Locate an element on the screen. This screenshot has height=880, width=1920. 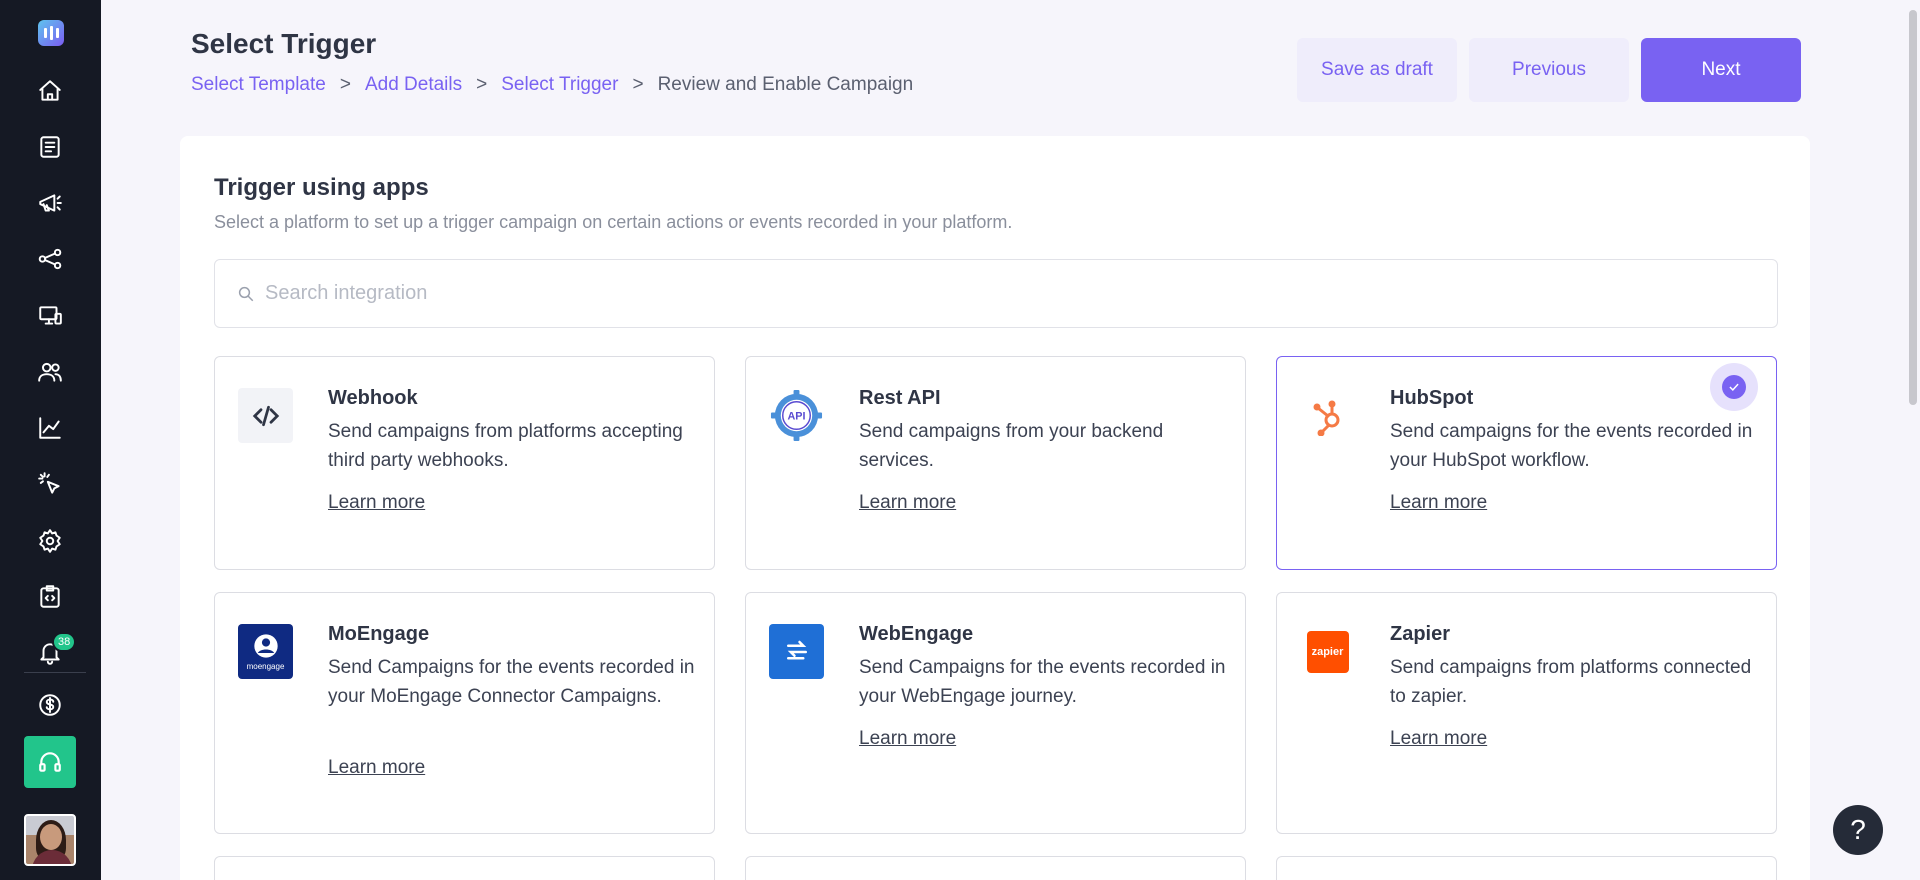
app-logo is located at coordinates (51, 33).